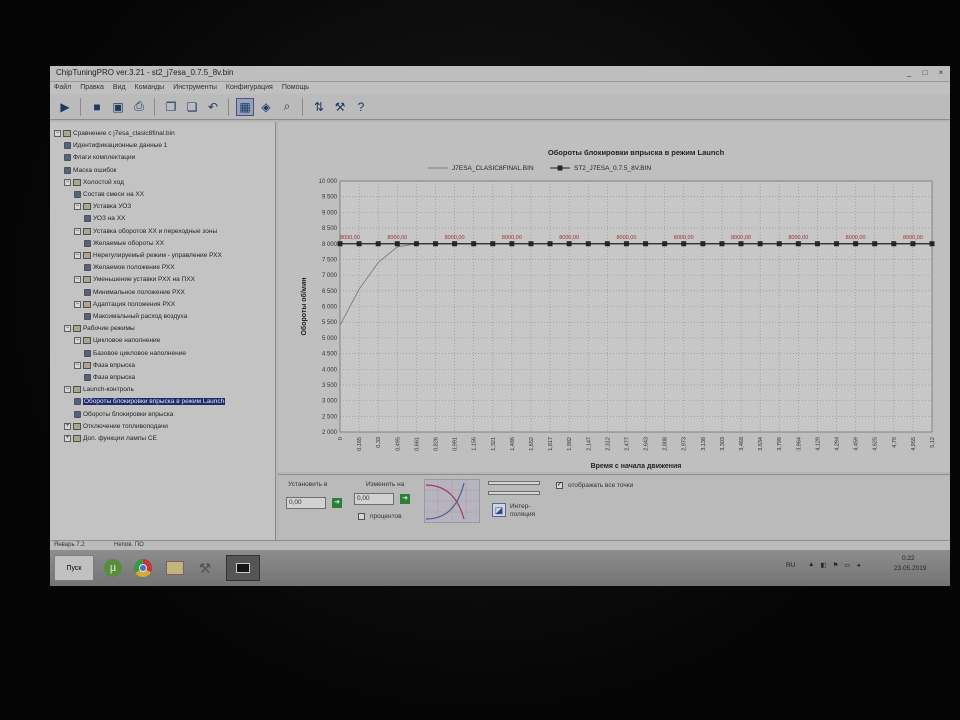 The height and width of the screenshot is (720, 960). Describe the element at coordinates (337, 503) in the screenshot. I see `apply-set-arrow-icon: ➜` at that location.